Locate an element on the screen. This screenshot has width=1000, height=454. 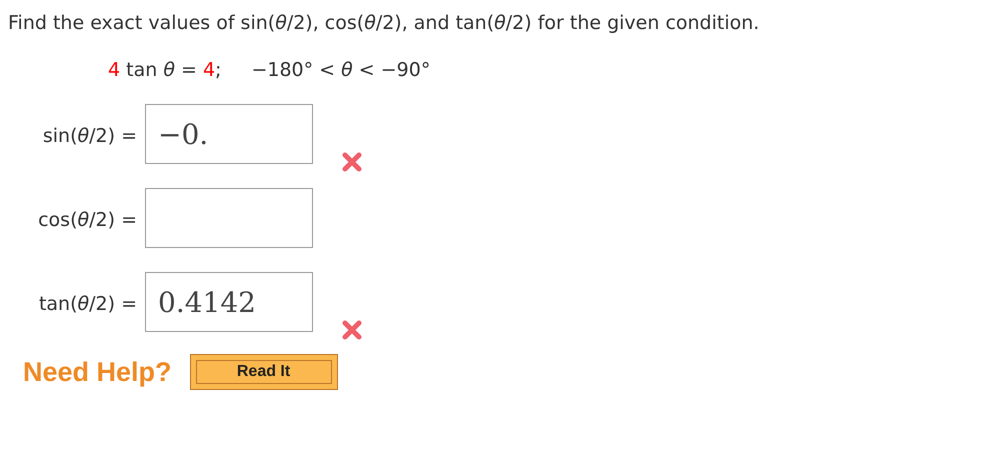
read-it-button: Read It is located at coordinates (264, 372).